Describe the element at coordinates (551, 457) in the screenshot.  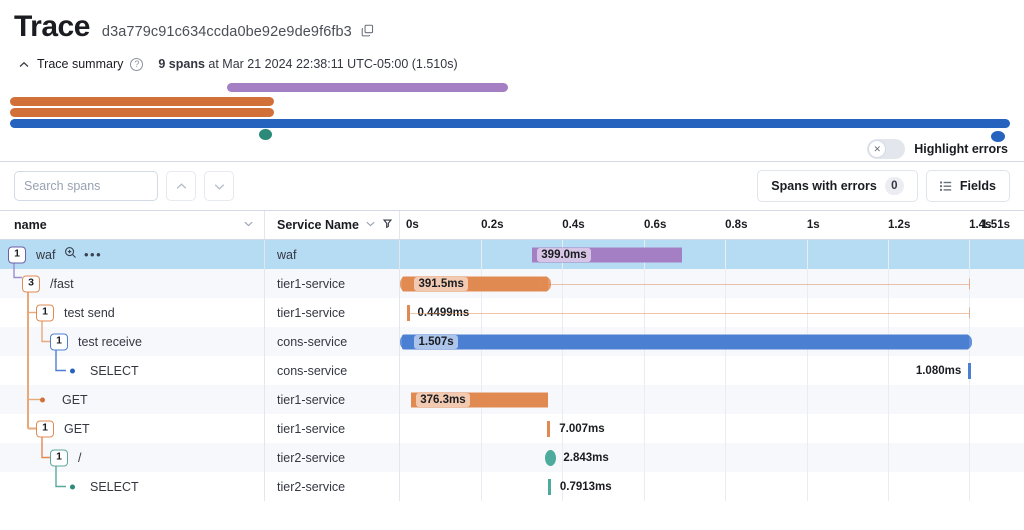
I see `waterfall-dot` at that location.